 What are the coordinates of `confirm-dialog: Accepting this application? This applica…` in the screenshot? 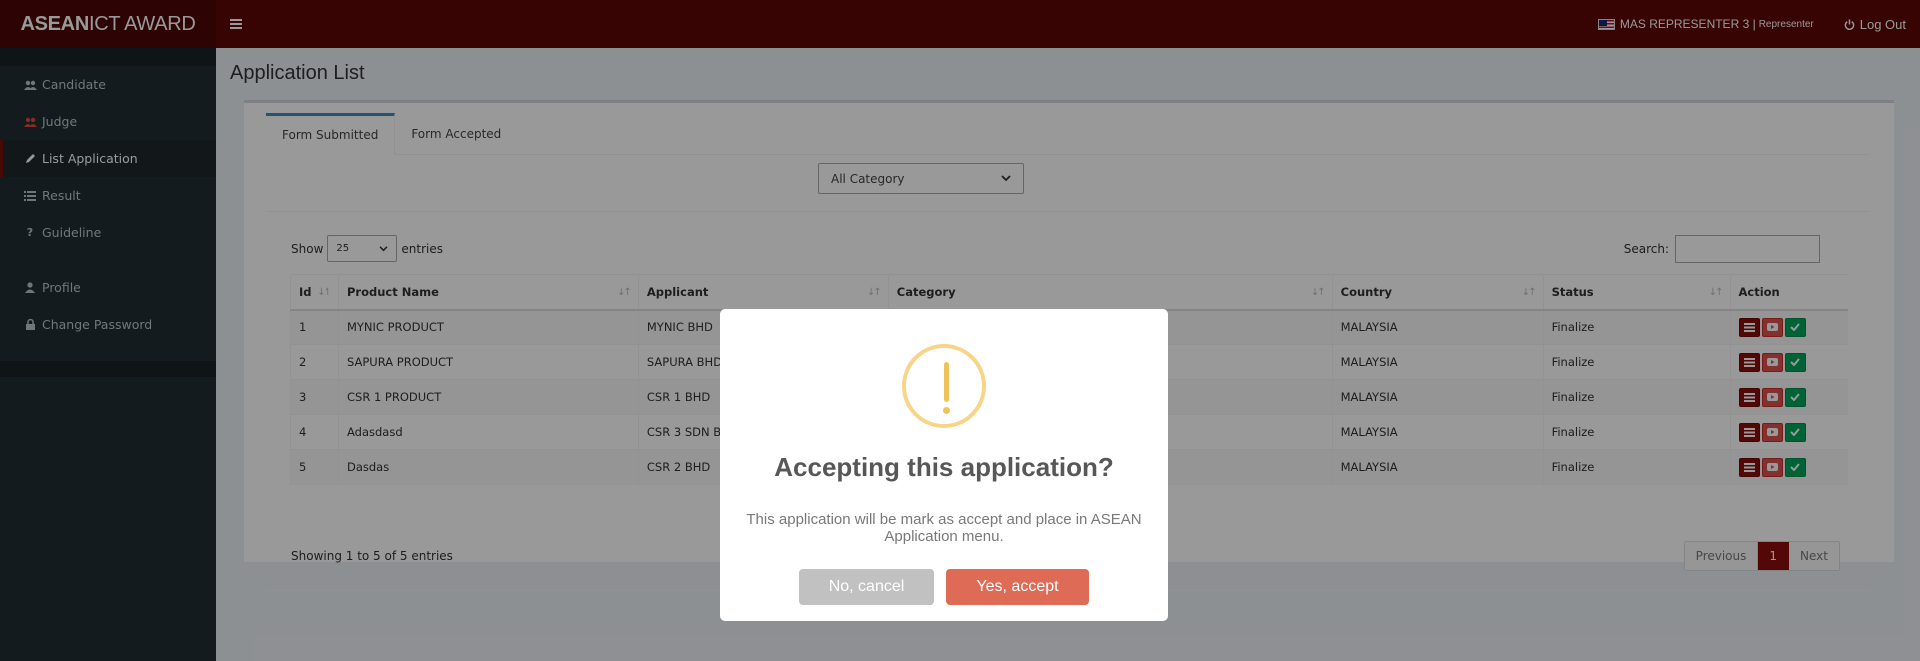 It's located at (944, 465).